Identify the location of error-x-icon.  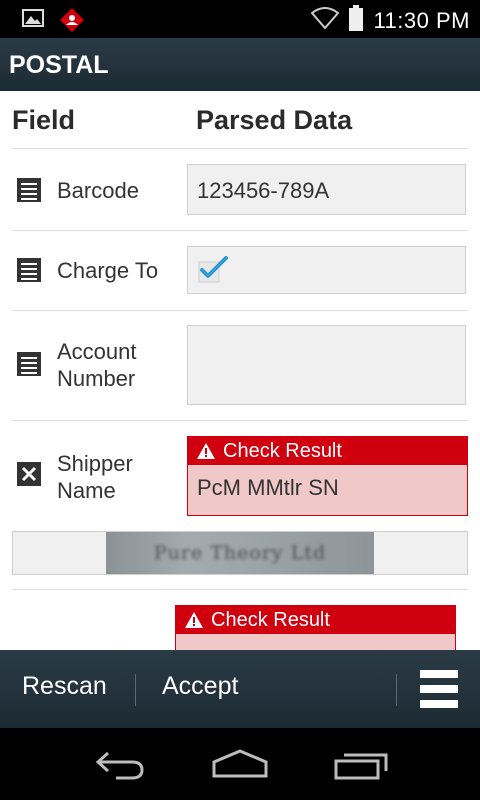
(29, 474).